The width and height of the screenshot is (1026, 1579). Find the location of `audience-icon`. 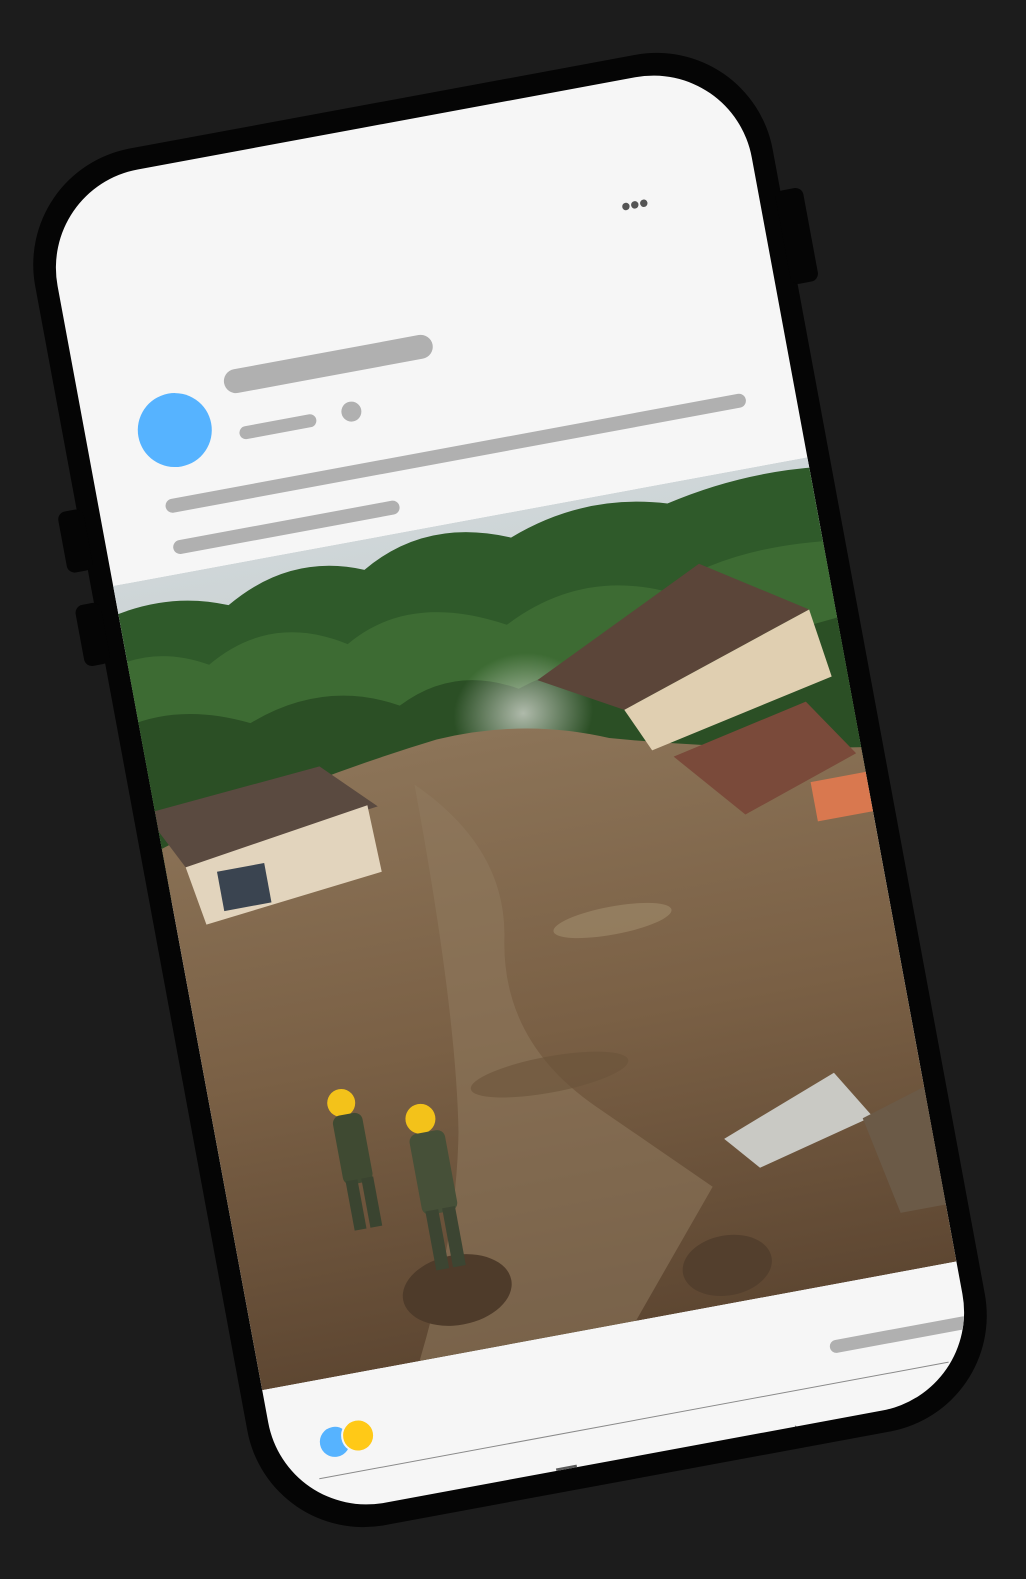

audience-icon is located at coordinates (351, 411).